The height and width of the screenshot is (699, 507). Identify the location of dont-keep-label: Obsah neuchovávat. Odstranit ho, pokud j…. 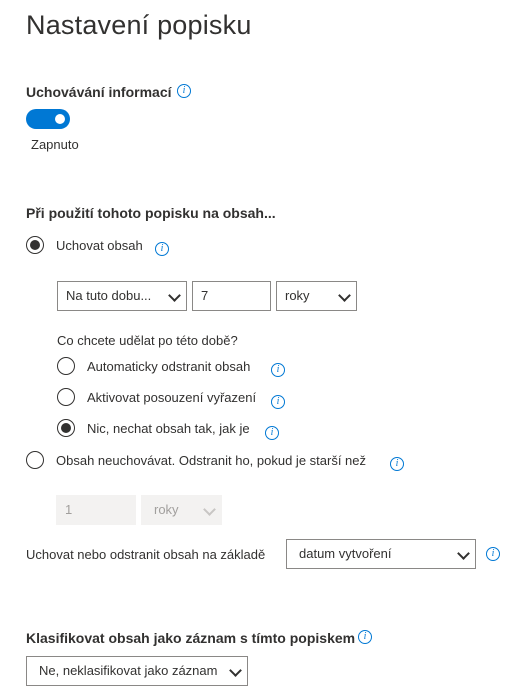
(211, 460).